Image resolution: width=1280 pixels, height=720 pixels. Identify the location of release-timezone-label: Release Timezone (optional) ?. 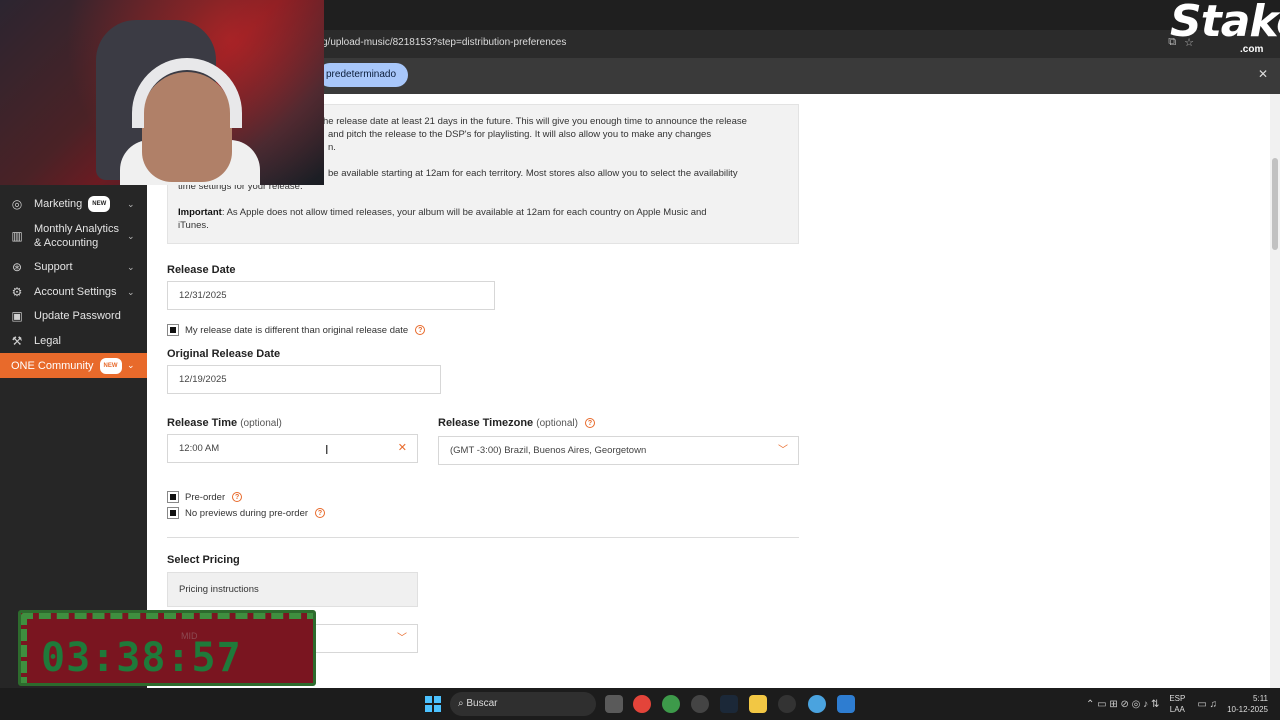
(516, 423).